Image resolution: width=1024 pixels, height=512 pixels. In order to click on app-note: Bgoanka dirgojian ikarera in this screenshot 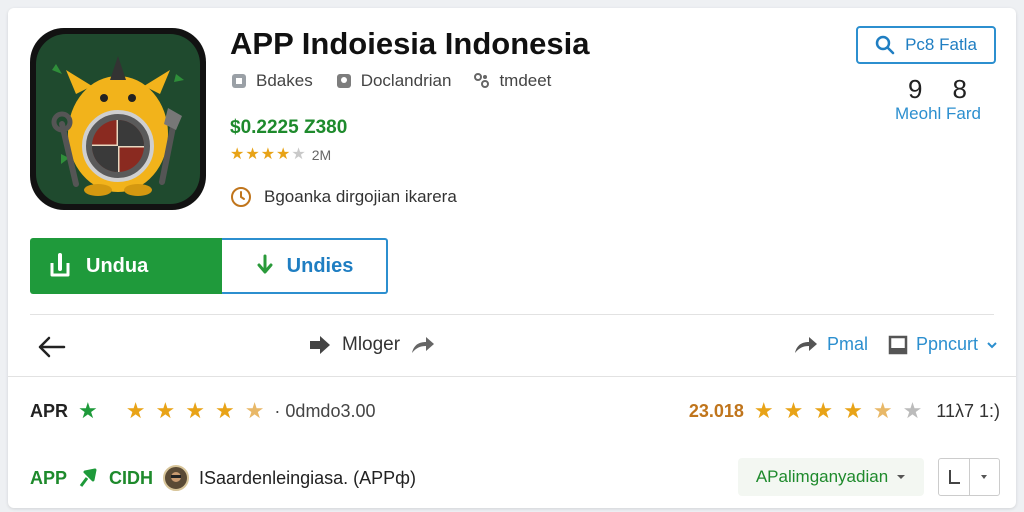, I will do `click(343, 197)`.